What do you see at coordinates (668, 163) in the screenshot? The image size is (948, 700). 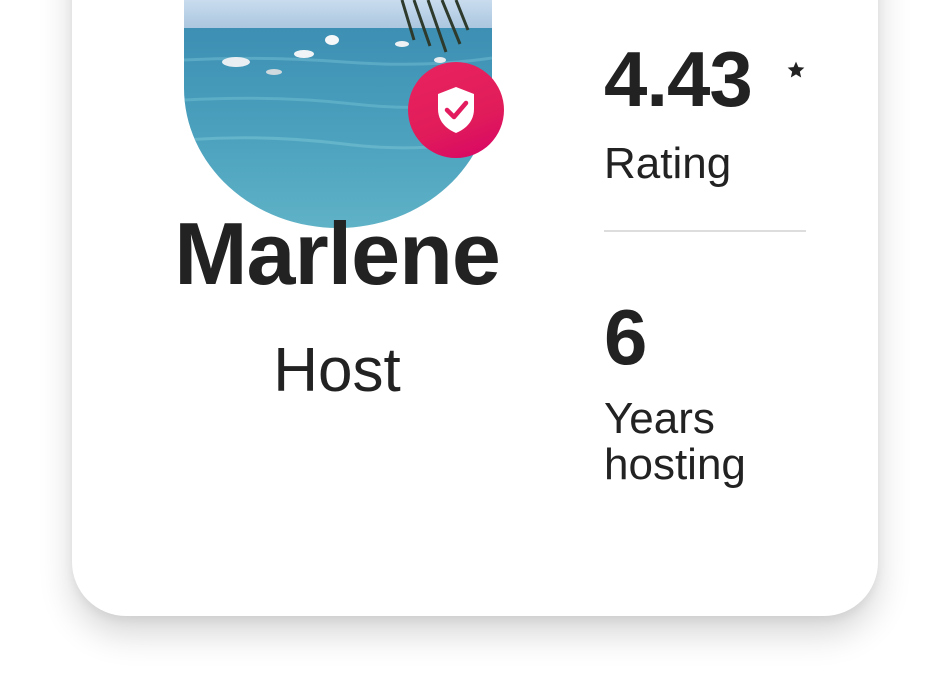 I see `rating-label: Rating` at bounding box center [668, 163].